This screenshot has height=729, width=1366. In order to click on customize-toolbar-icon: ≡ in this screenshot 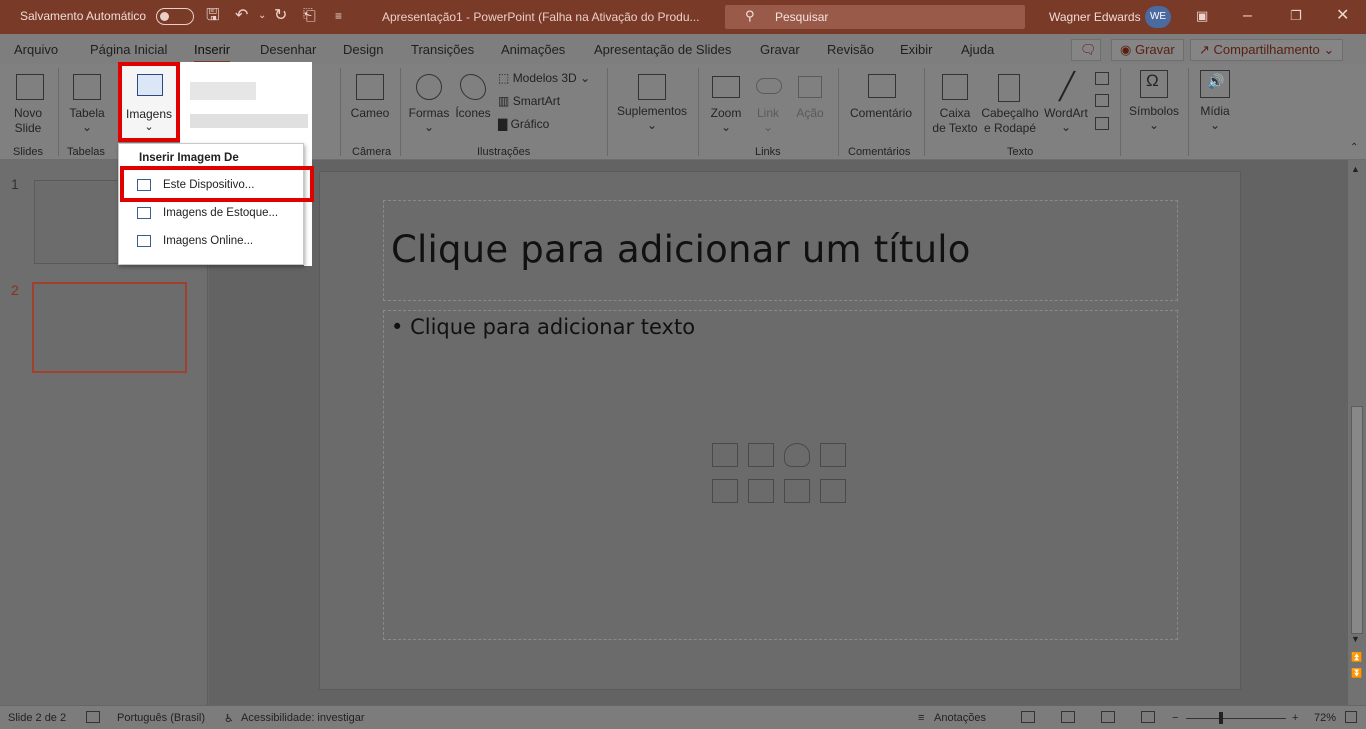, I will do `click(338, 16)`.